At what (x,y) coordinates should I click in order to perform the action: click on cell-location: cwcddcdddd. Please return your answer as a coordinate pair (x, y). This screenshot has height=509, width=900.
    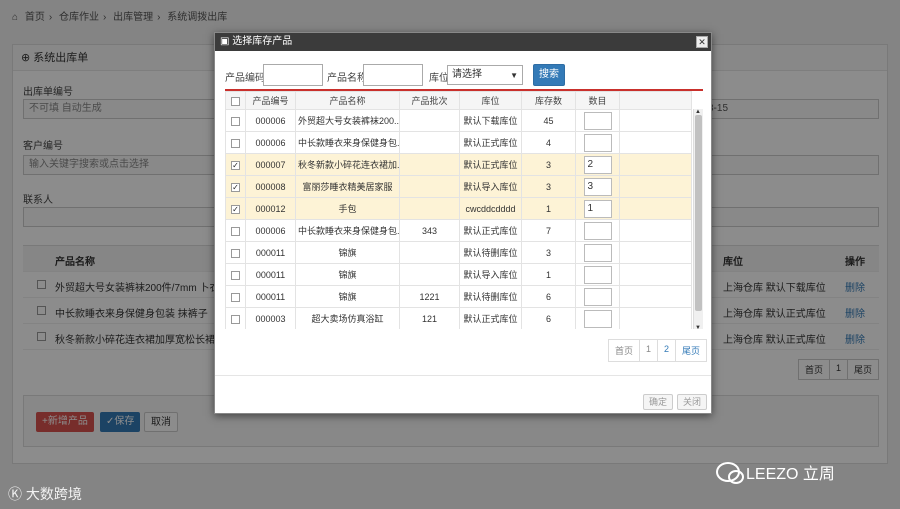
    Looking at the image, I should click on (490, 208).